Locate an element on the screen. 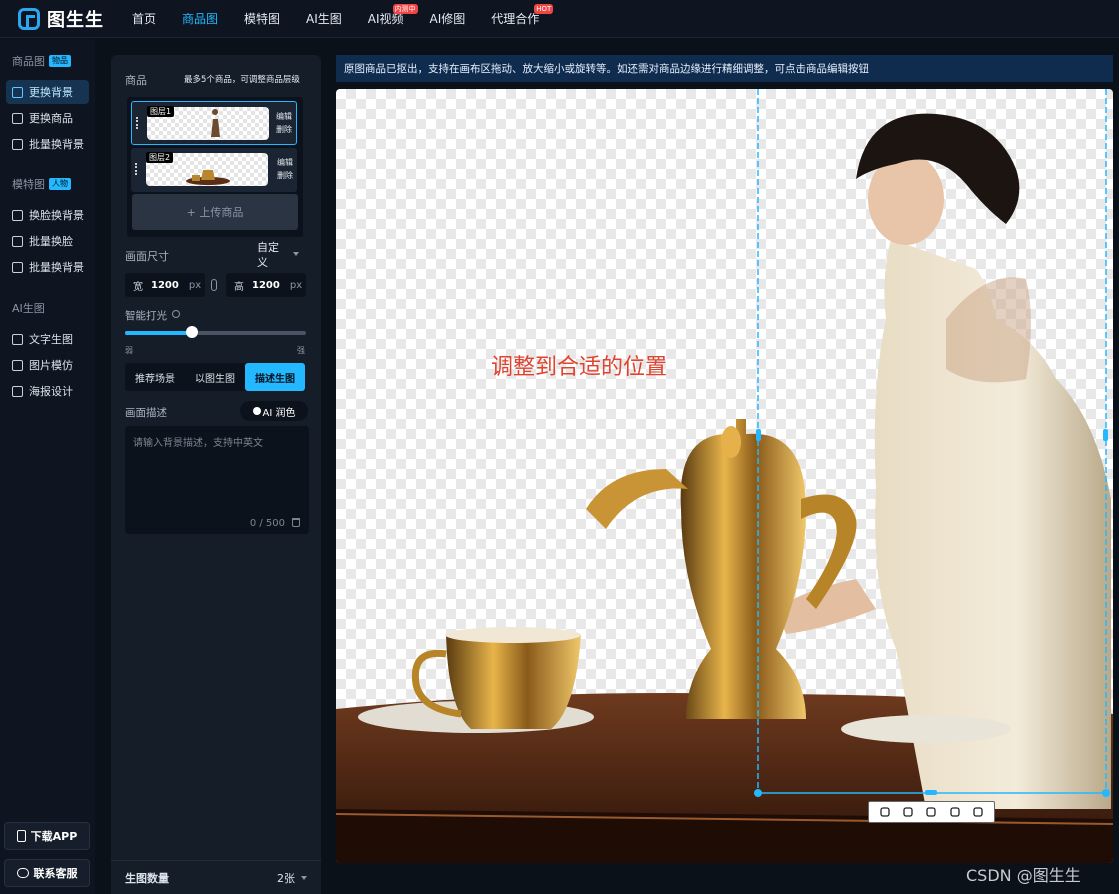 Image resolution: width=1119 pixels, height=894 pixels. sidebar-item-label: 图片模仿 is located at coordinates (51, 365).